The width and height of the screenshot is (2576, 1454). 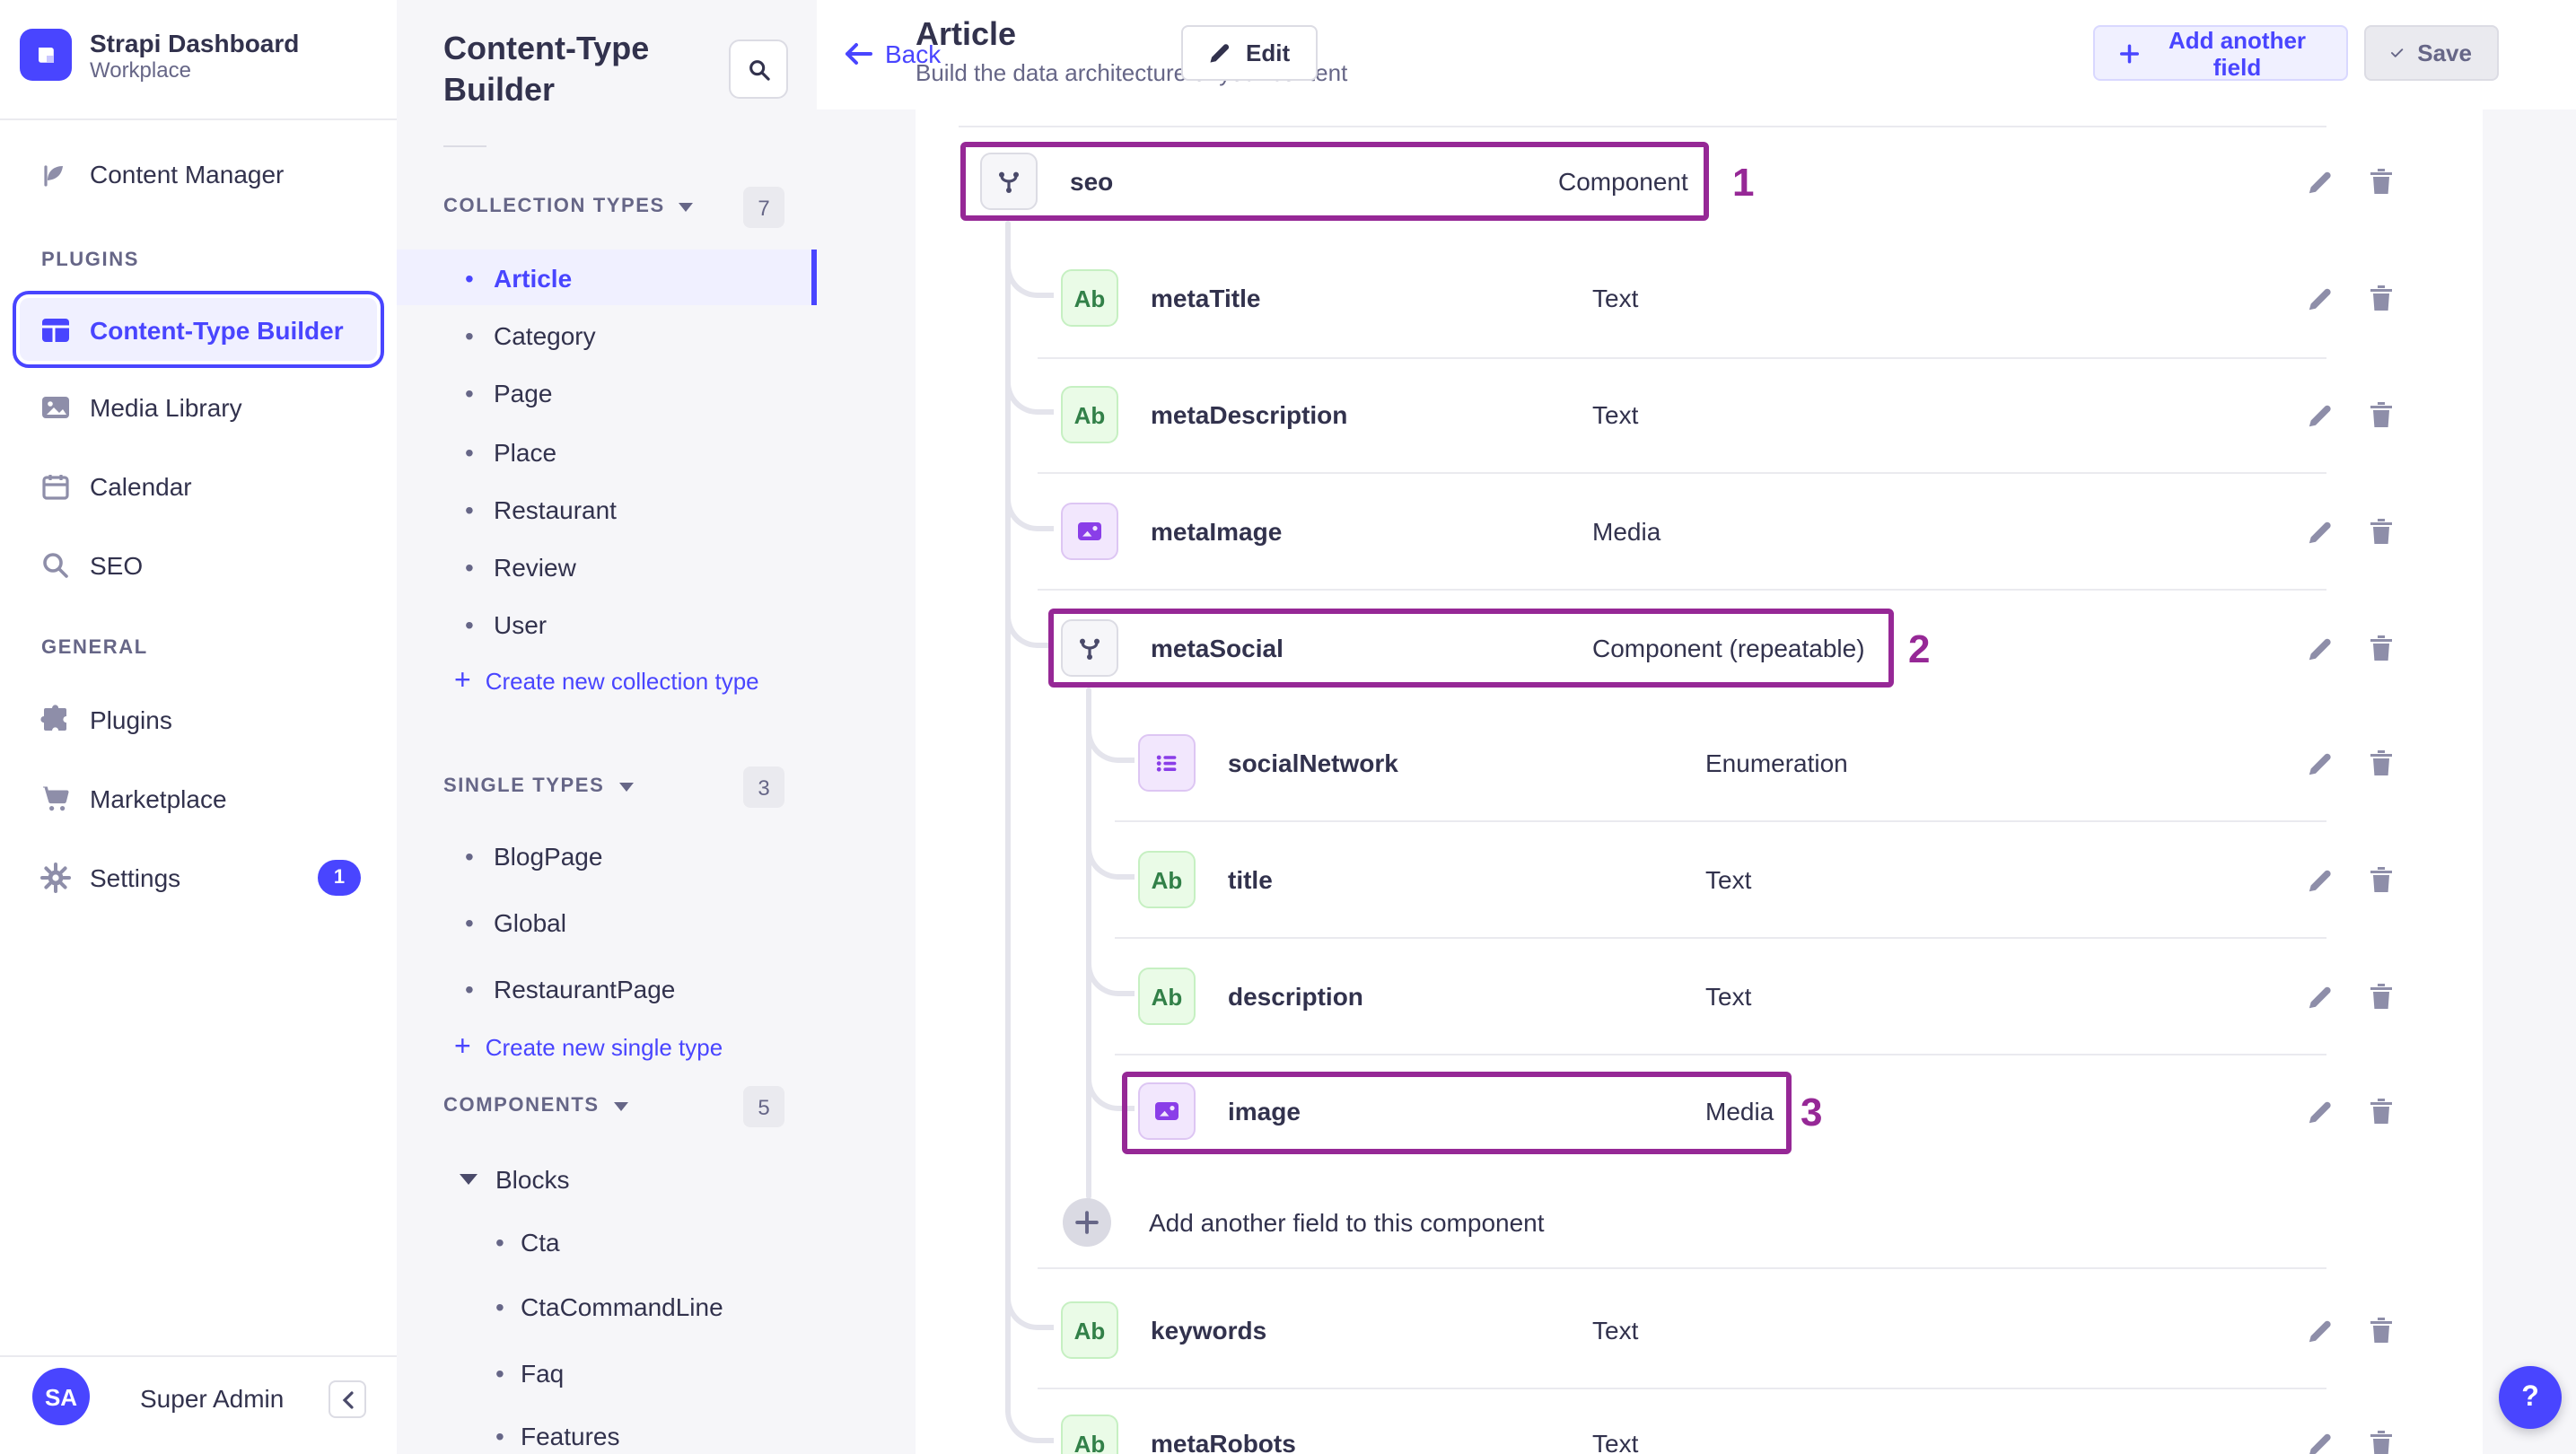 I want to click on sidebar-item-settings: Settings 1, so click(x=198, y=878).